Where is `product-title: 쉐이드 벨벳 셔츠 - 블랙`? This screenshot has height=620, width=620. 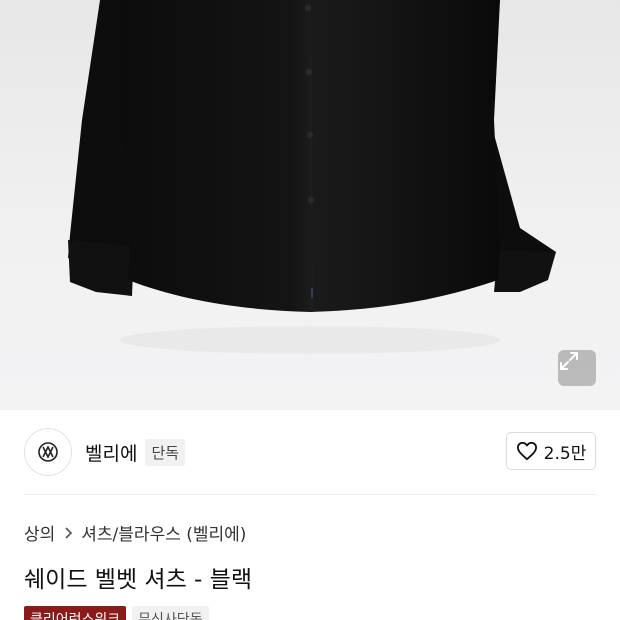 product-title: 쉐이드 벨벳 셔츠 - 블랙 is located at coordinates (138, 580).